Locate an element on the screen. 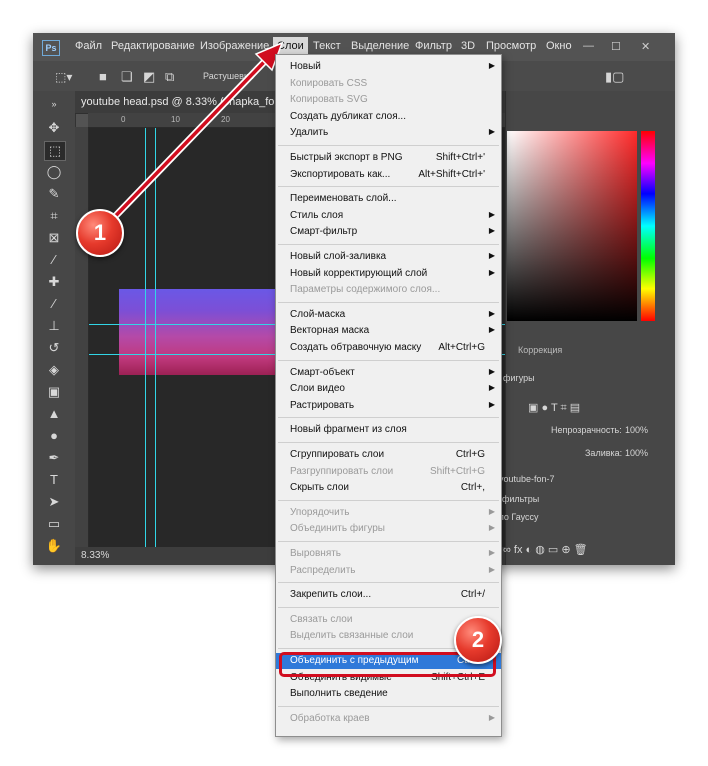 The width and height of the screenshot is (708, 766). filters-label: -фильтры is located at coordinates (519, 499).